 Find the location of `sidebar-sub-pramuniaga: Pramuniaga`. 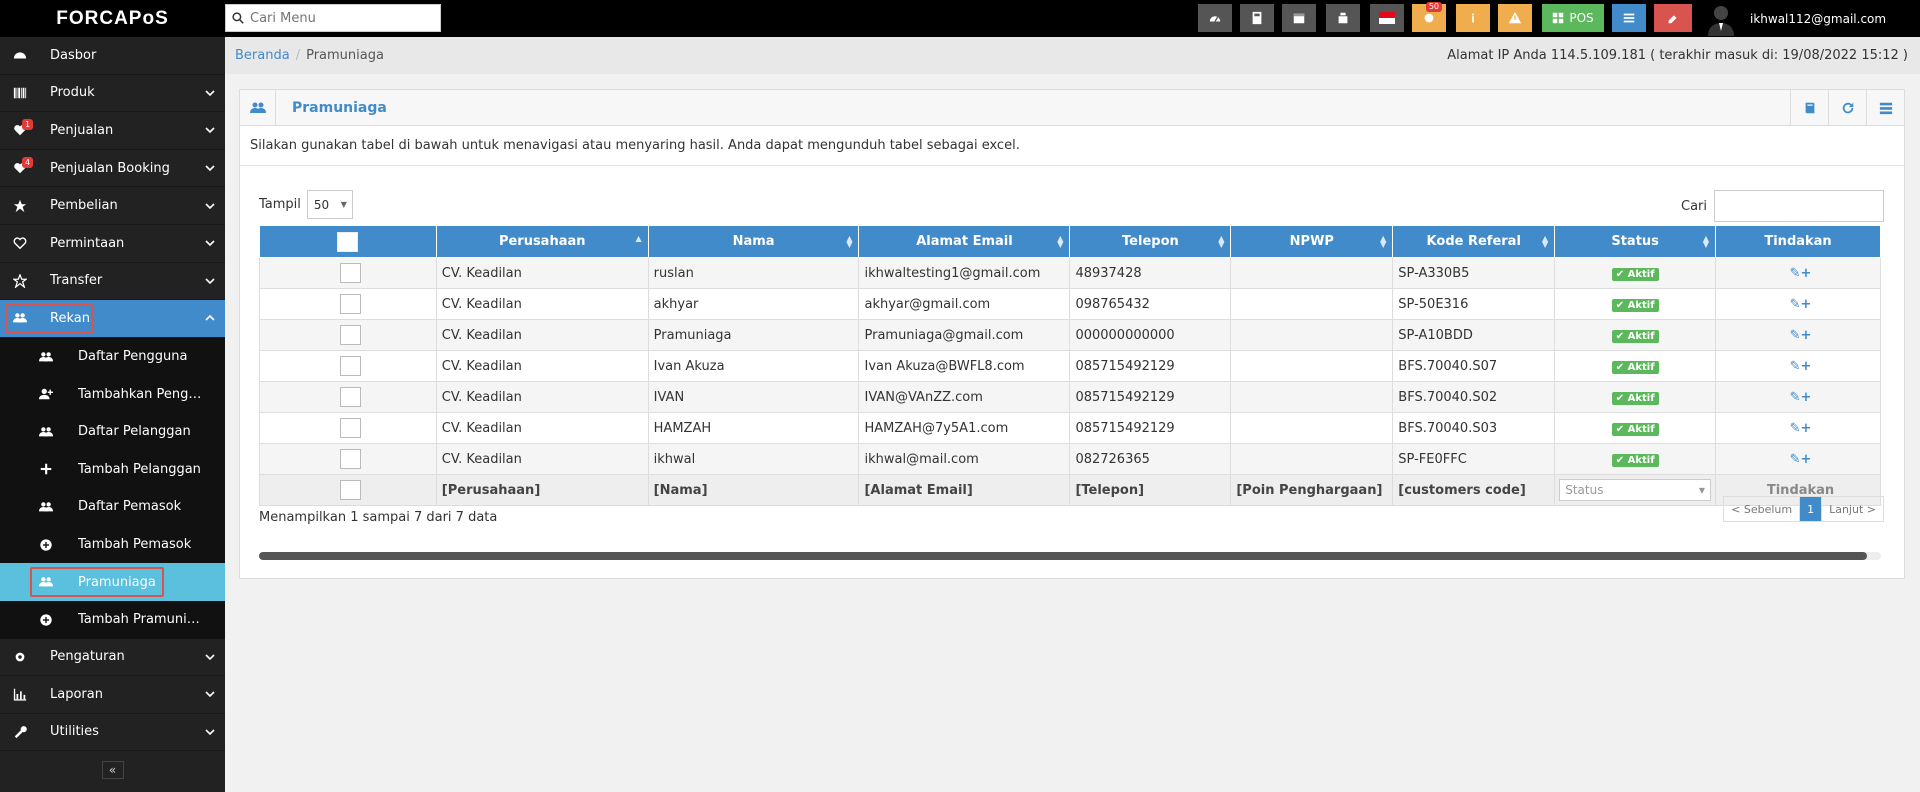

sidebar-sub-pramuniaga: Pramuniaga is located at coordinates (112, 582).